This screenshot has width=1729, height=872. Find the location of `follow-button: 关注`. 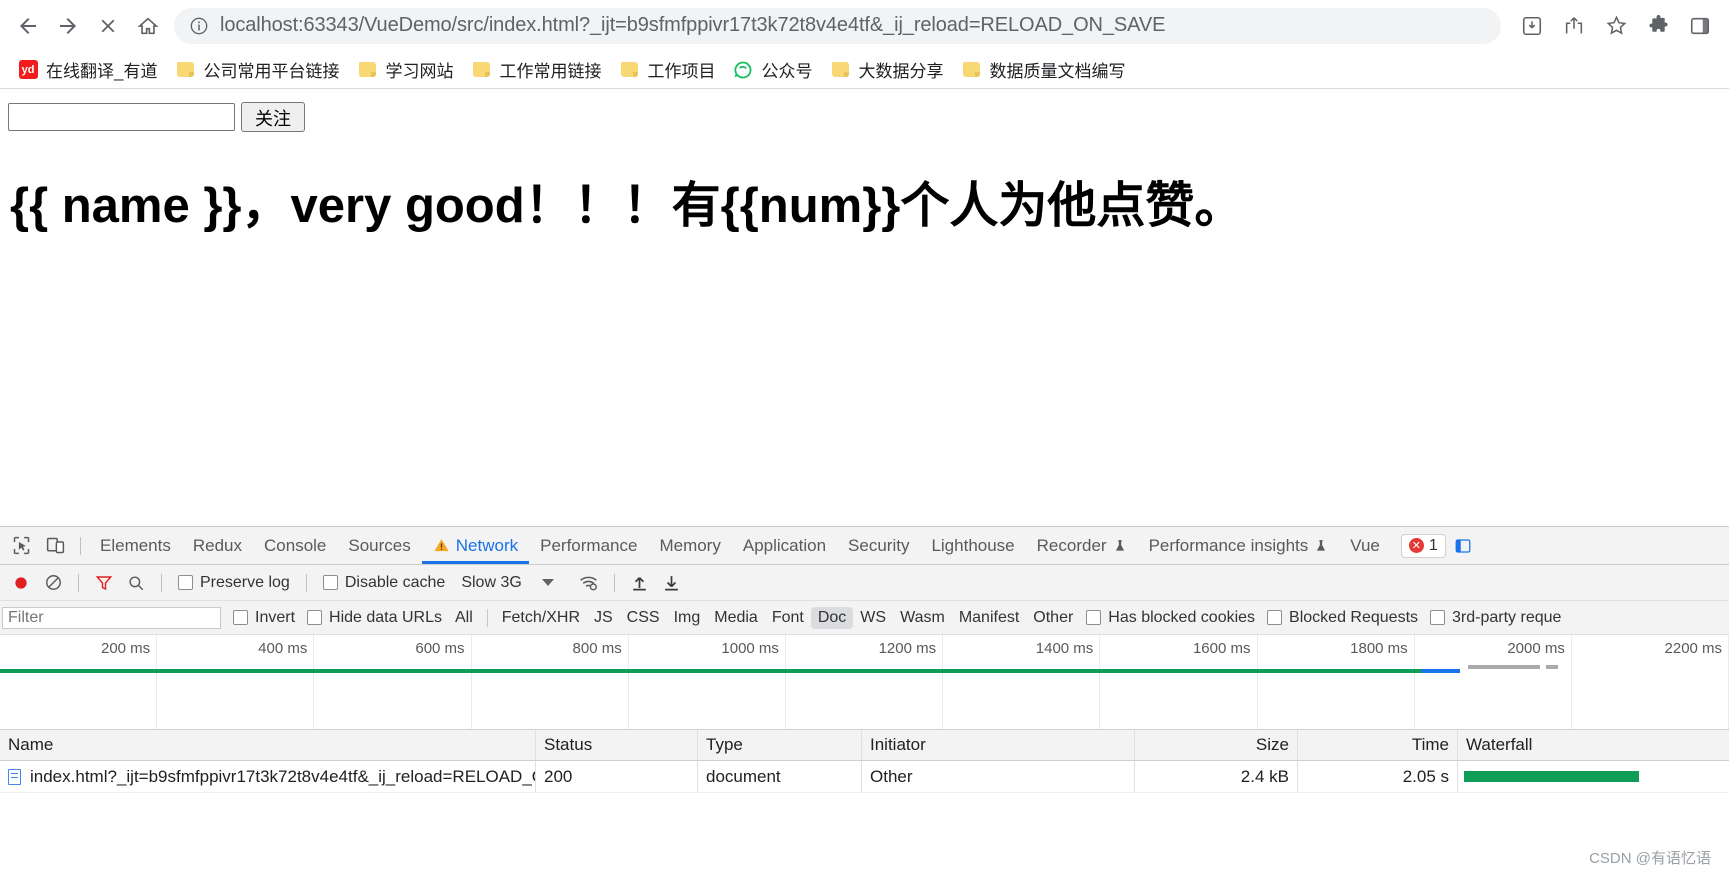

follow-button: 关注 is located at coordinates (273, 117).